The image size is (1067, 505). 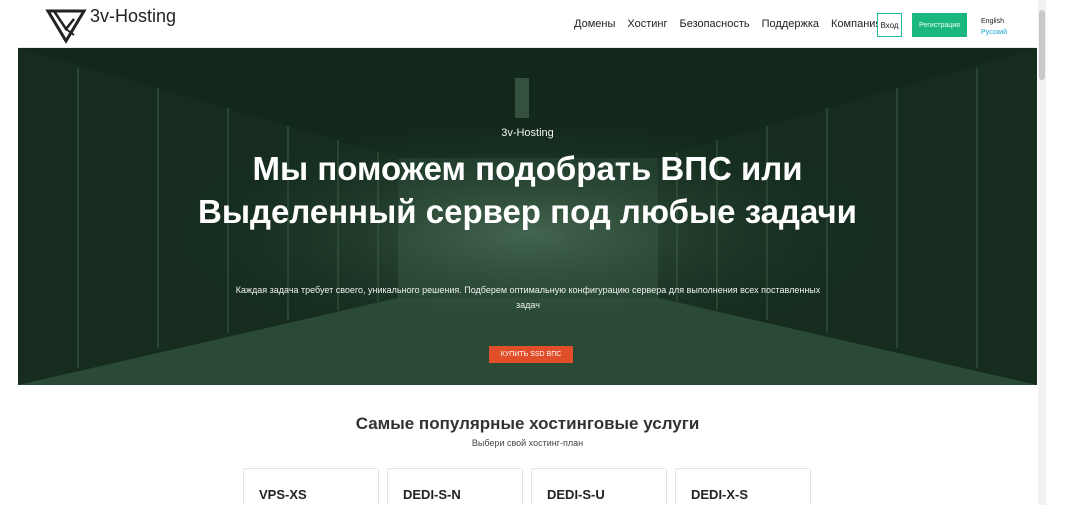 I want to click on plan-card-dedi-x-s: DEDI-X-S, so click(x=743, y=486).